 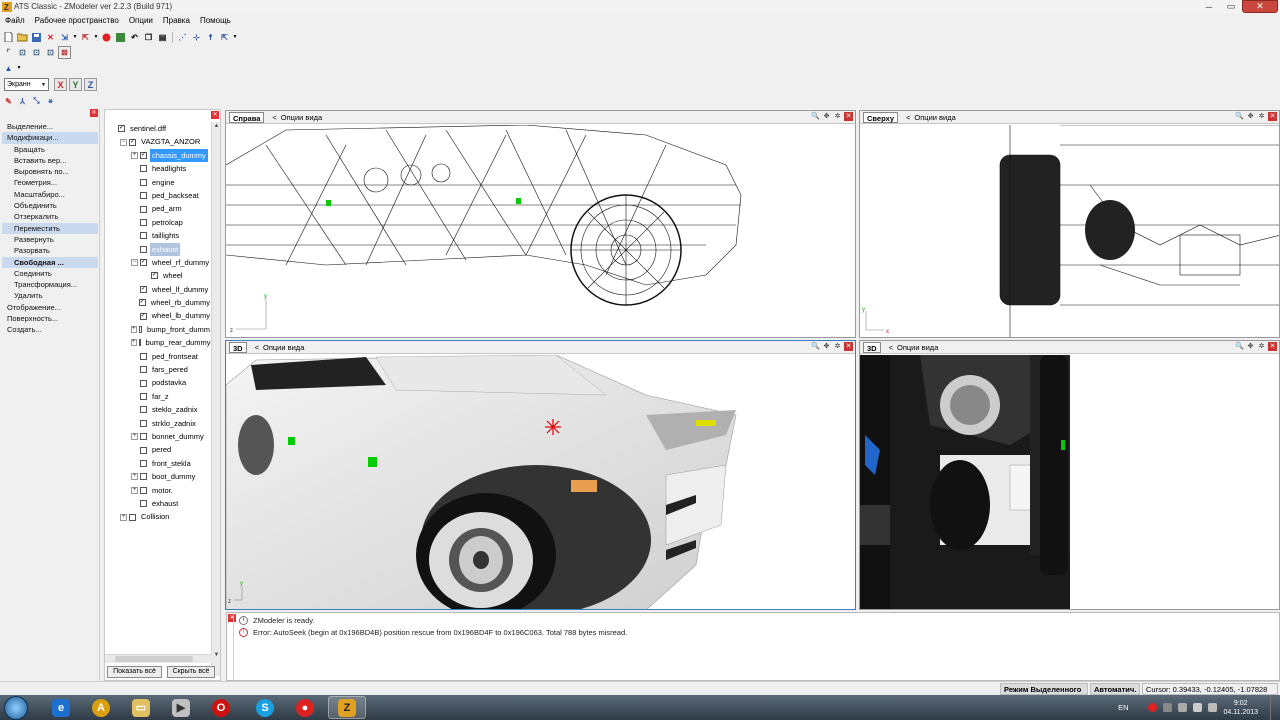 I want to click on tree-item: ✓ wheel, so click(x=158, y=275).